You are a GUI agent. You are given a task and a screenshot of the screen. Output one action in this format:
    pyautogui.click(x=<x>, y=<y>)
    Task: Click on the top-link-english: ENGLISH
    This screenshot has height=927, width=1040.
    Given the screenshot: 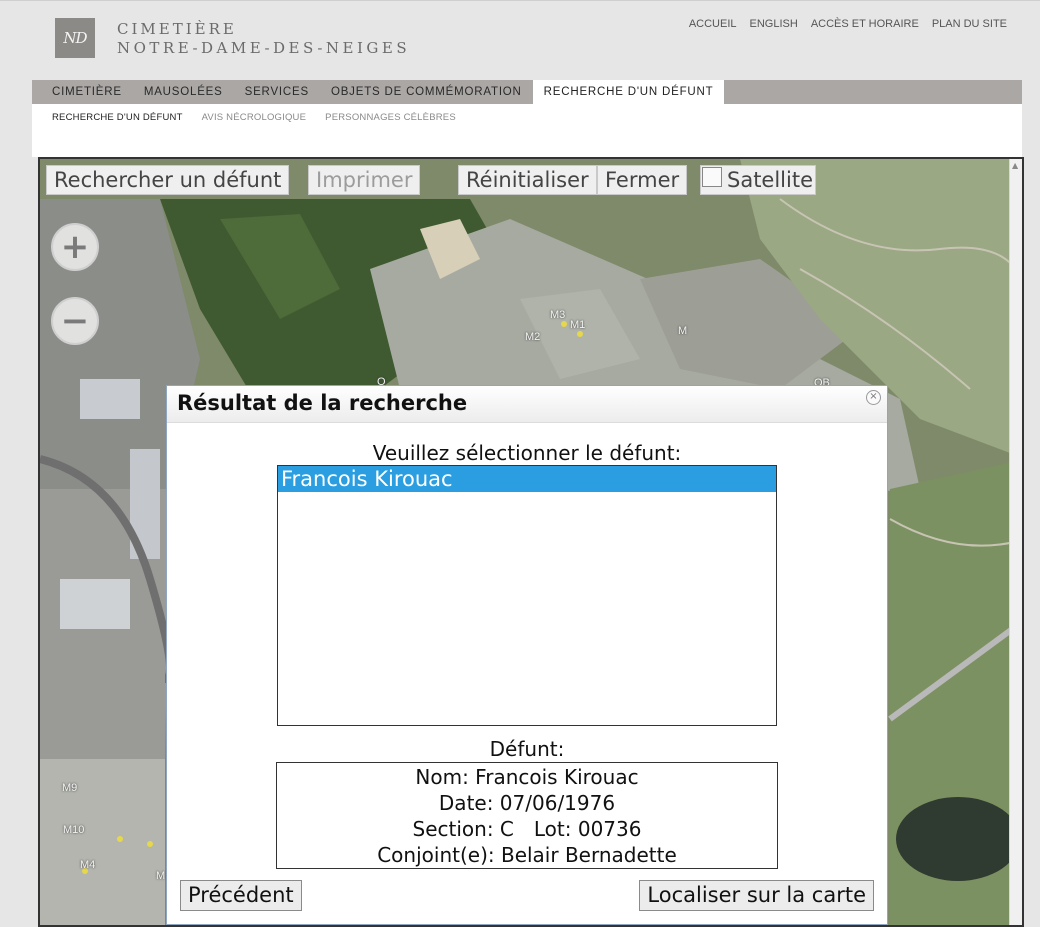 What is the action you would take?
    pyautogui.click(x=774, y=24)
    